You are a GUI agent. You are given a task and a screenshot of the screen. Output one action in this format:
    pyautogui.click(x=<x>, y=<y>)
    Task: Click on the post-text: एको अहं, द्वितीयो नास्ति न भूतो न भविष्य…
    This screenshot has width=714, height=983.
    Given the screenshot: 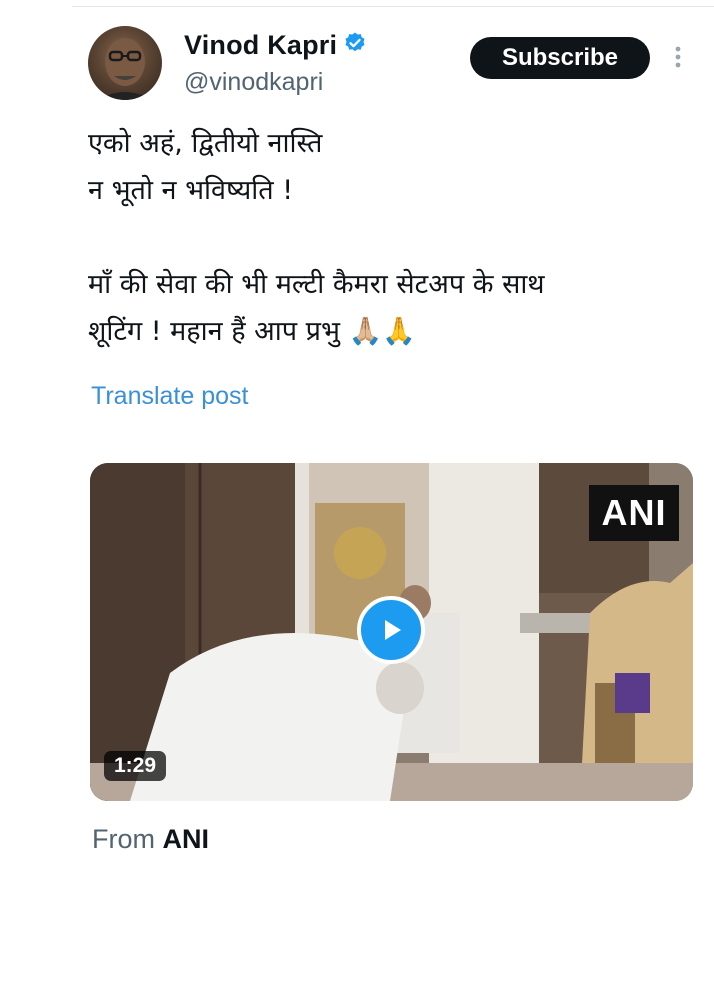 What is the action you would take?
    pyautogui.click(x=316, y=237)
    